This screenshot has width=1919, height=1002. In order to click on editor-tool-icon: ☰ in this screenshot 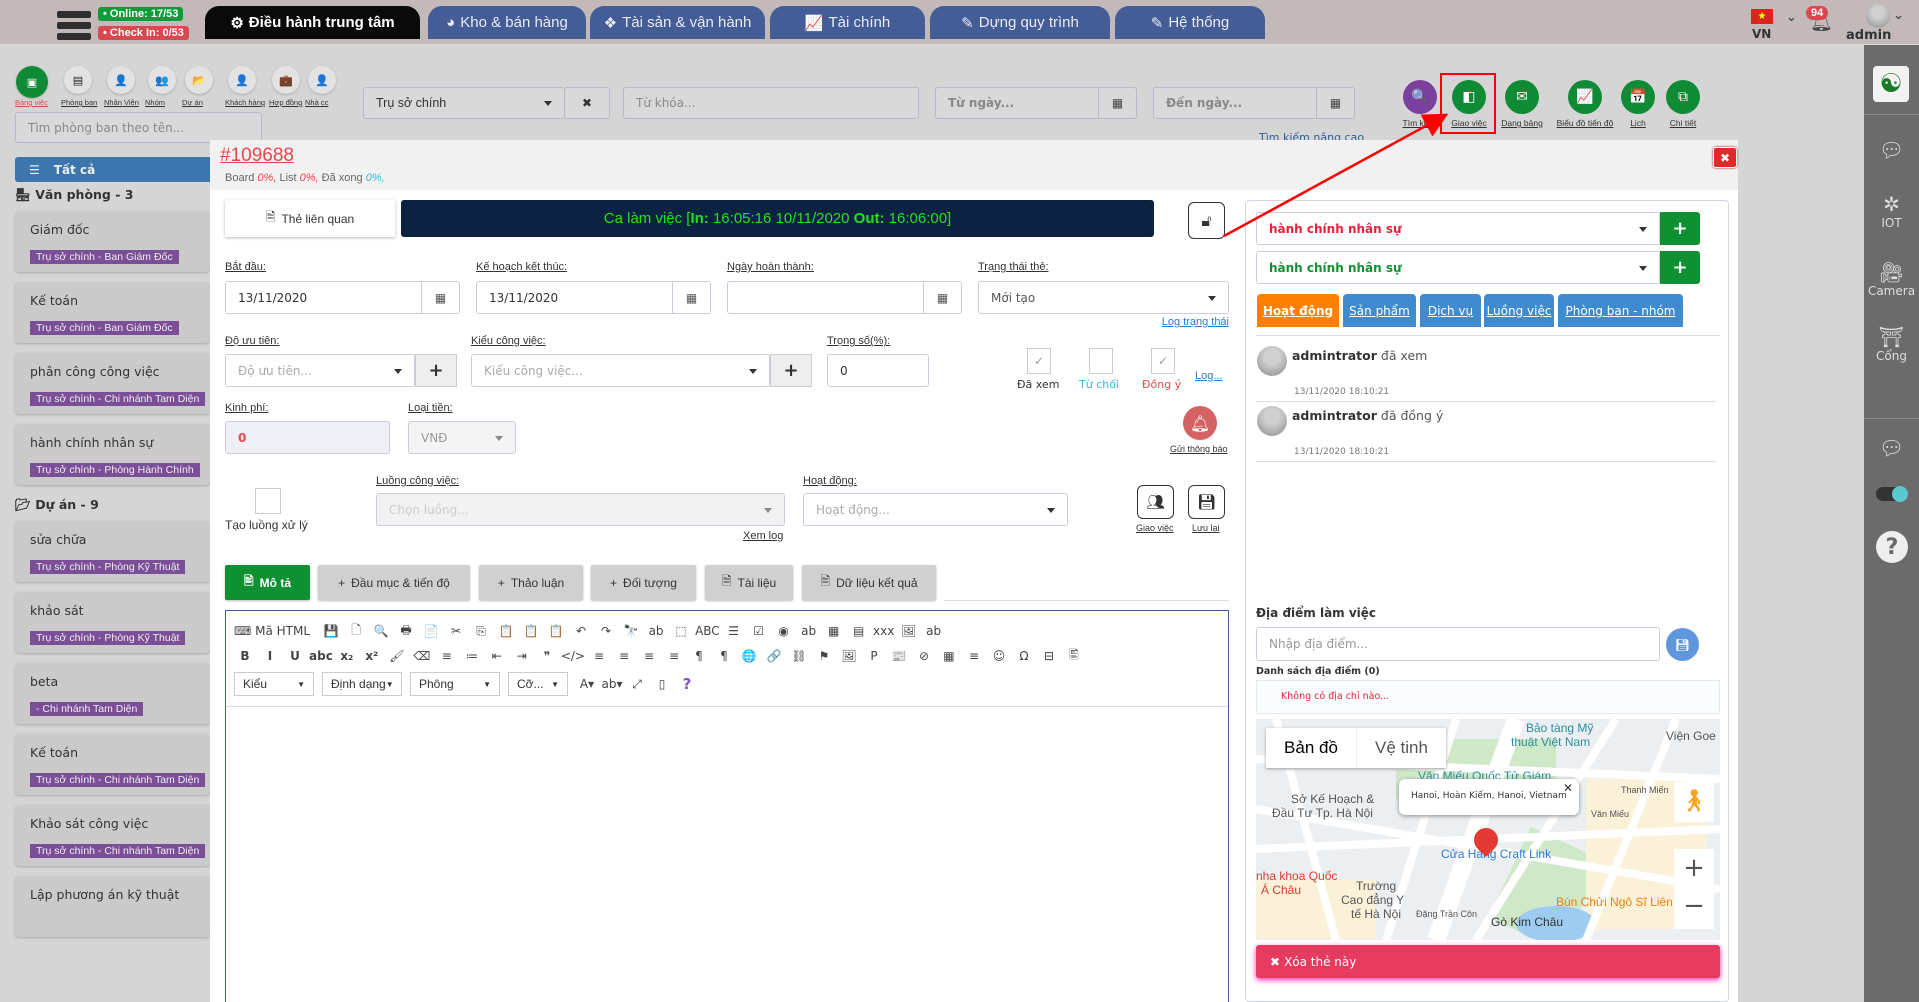, I will do `click(734, 631)`.